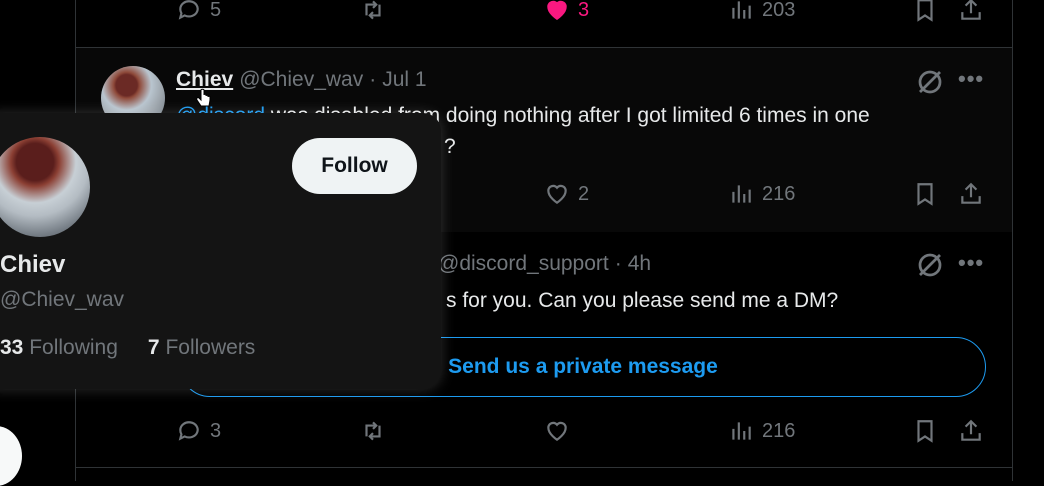 Image resolution: width=1044 pixels, height=486 pixels. I want to click on following-link: 33 Following, so click(59, 348).